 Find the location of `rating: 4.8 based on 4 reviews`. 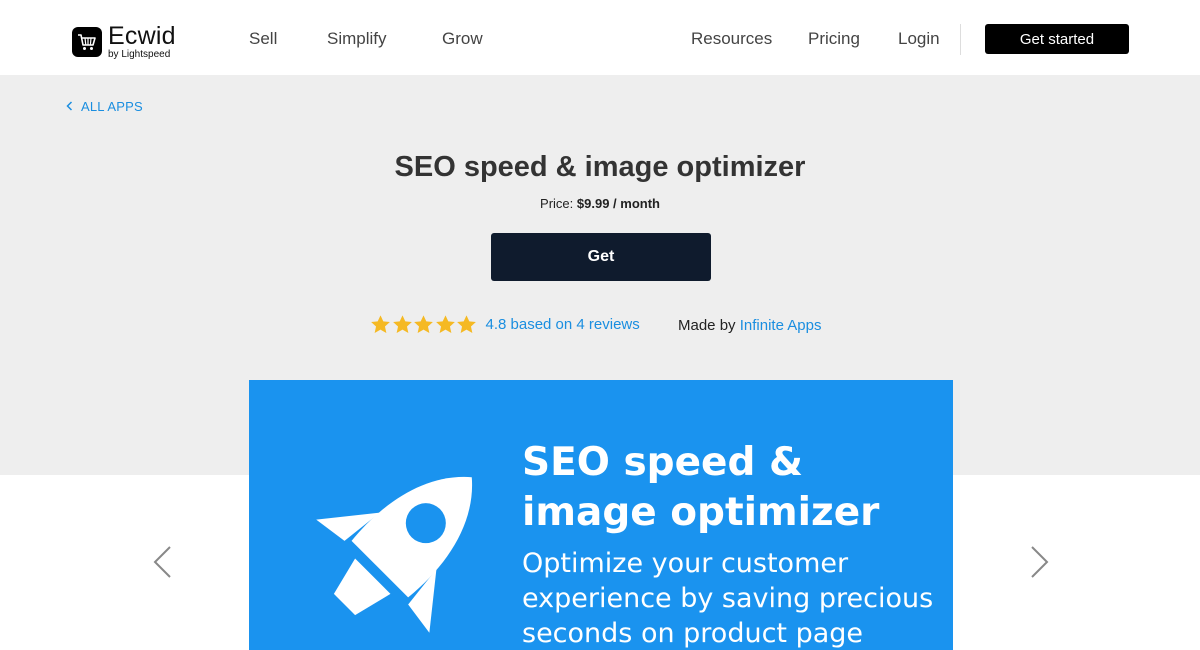

rating: 4.8 based on 4 reviews is located at coordinates (505, 324).